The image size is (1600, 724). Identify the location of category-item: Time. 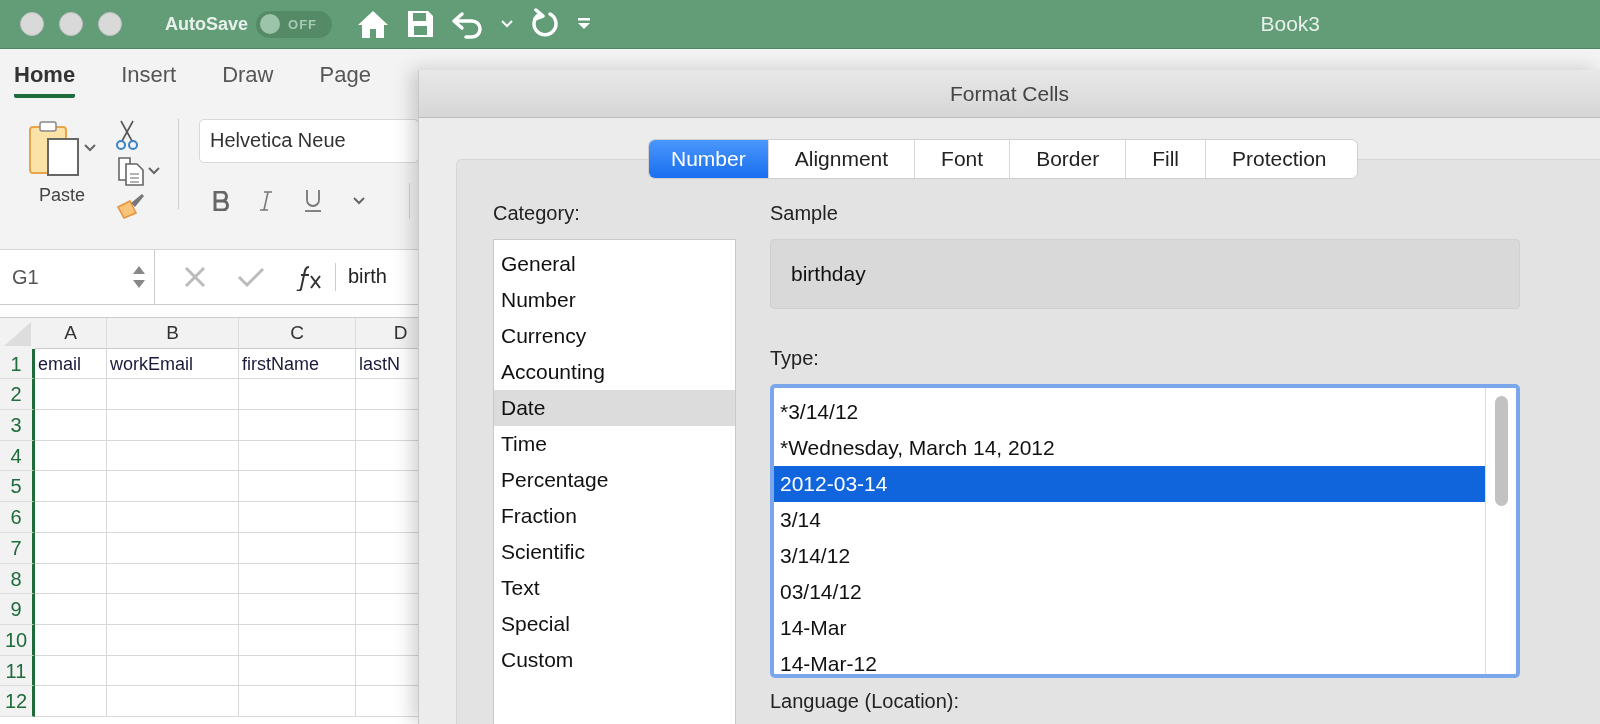
(614, 444).